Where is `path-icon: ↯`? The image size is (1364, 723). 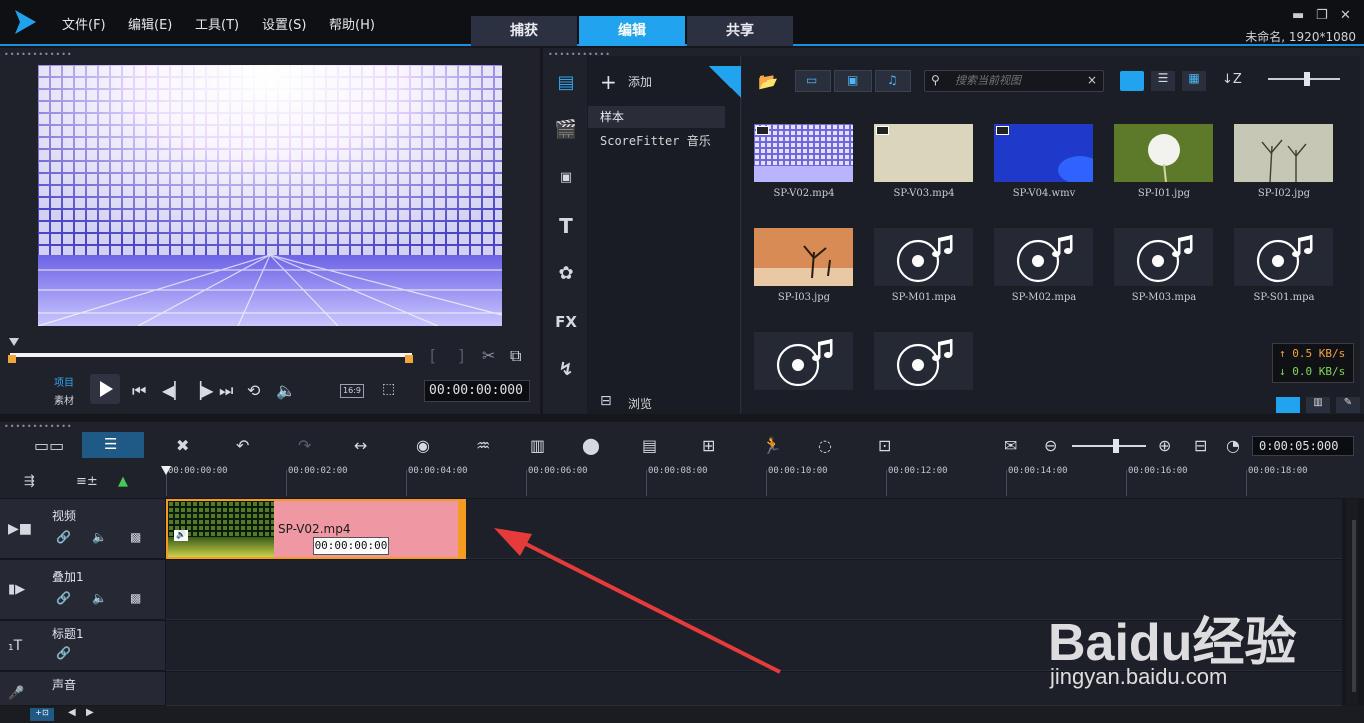
path-icon: ↯ is located at coordinates (566, 370).